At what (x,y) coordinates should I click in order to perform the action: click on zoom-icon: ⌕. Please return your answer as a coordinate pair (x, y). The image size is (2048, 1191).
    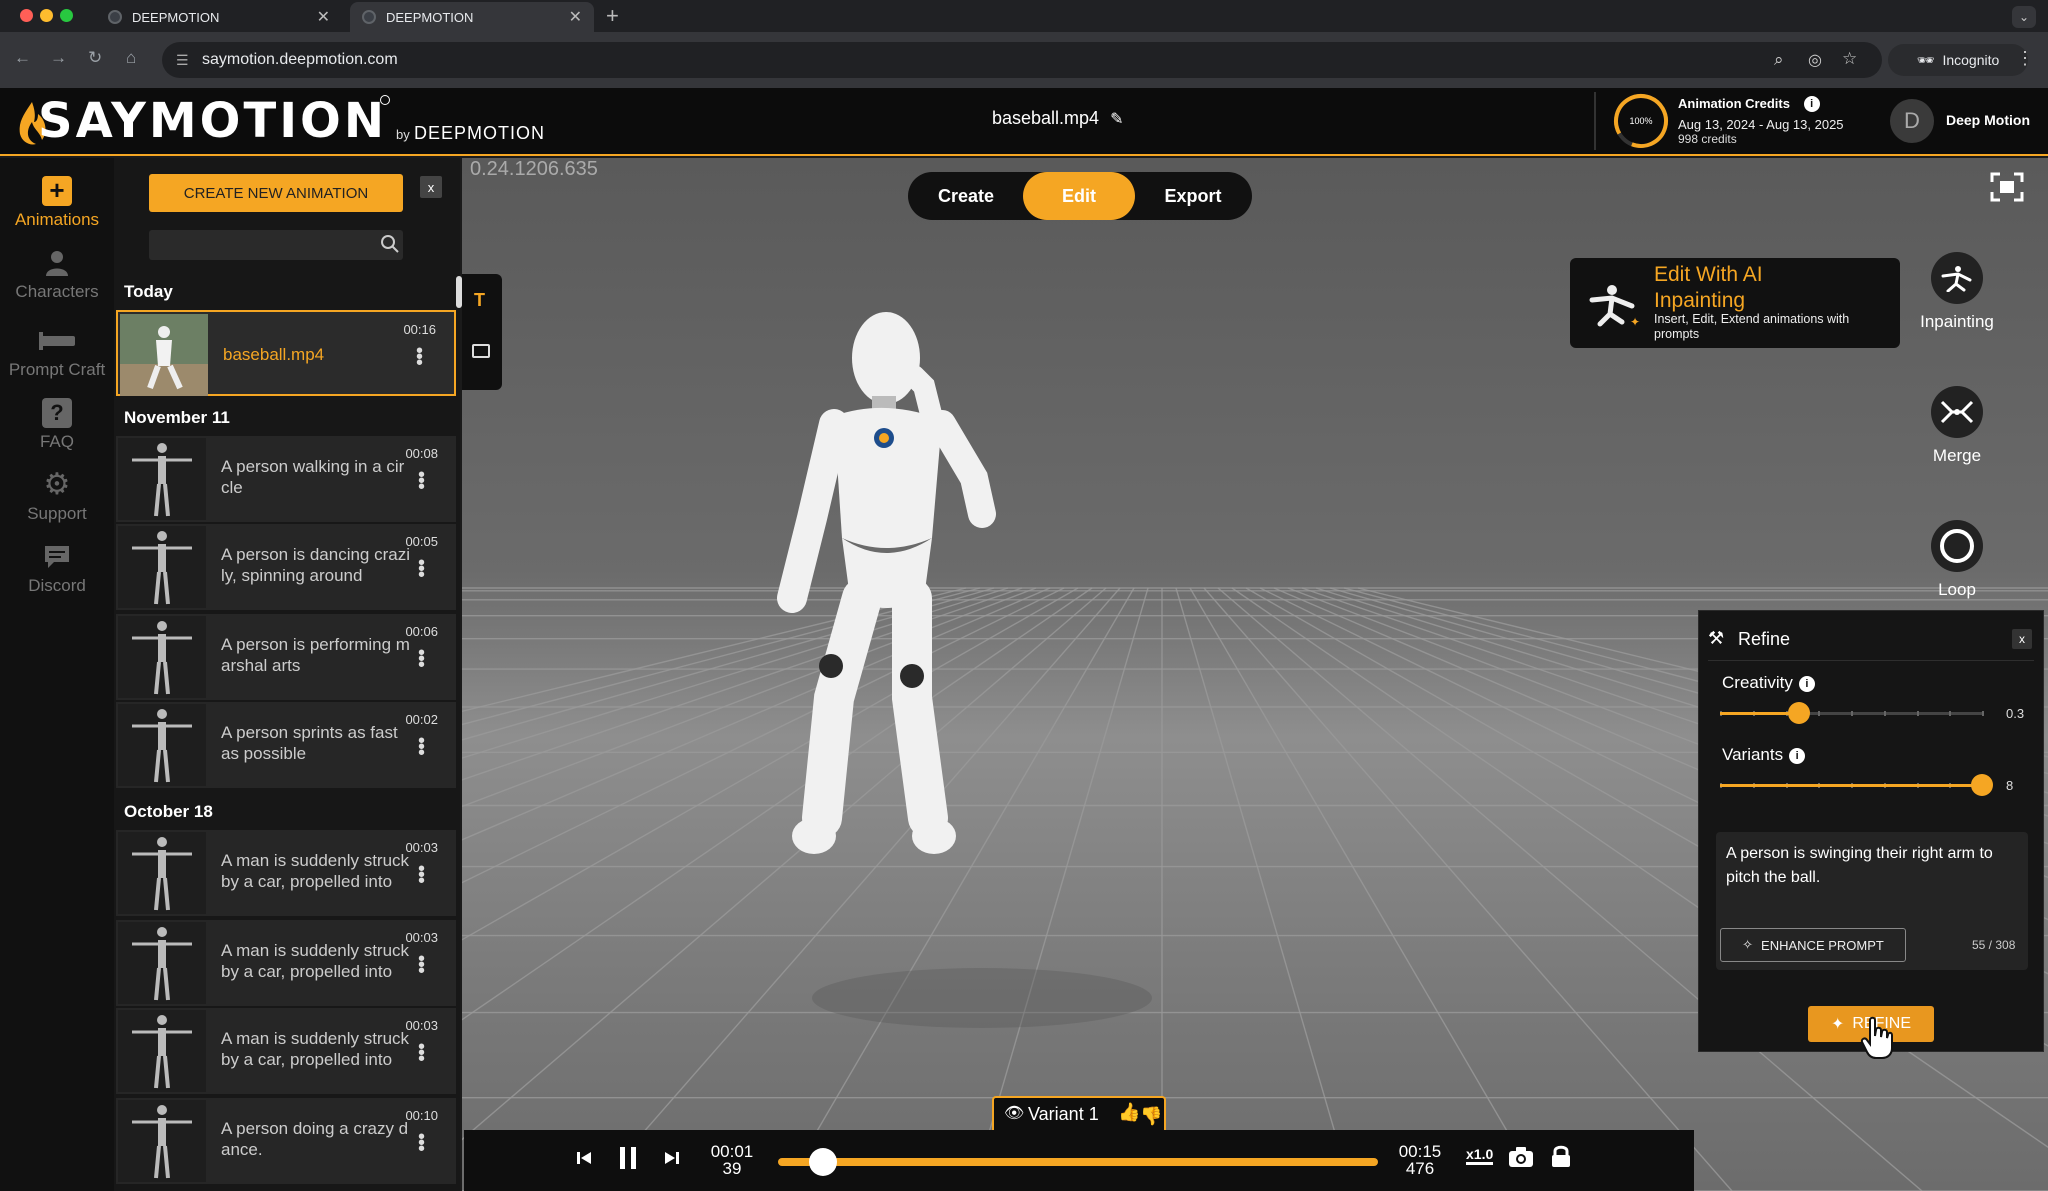
    Looking at the image, I should click on (1779, 60).